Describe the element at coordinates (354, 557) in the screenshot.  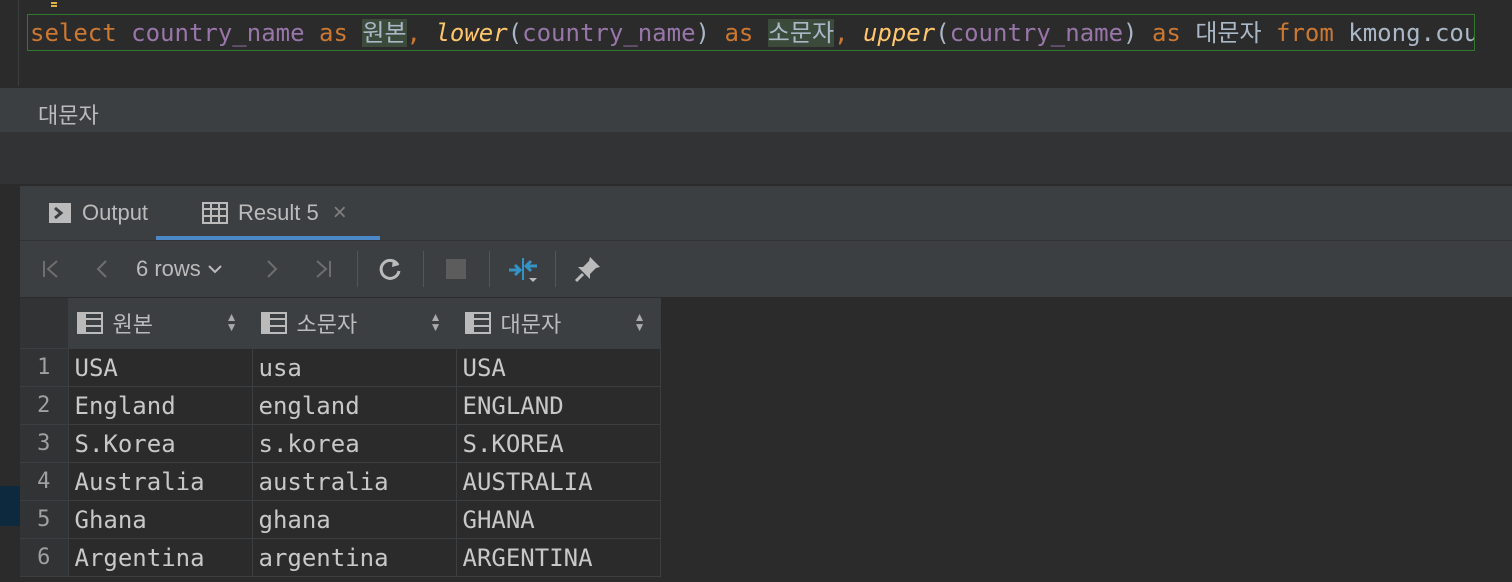
I see `table-cell: argentina` at that location.